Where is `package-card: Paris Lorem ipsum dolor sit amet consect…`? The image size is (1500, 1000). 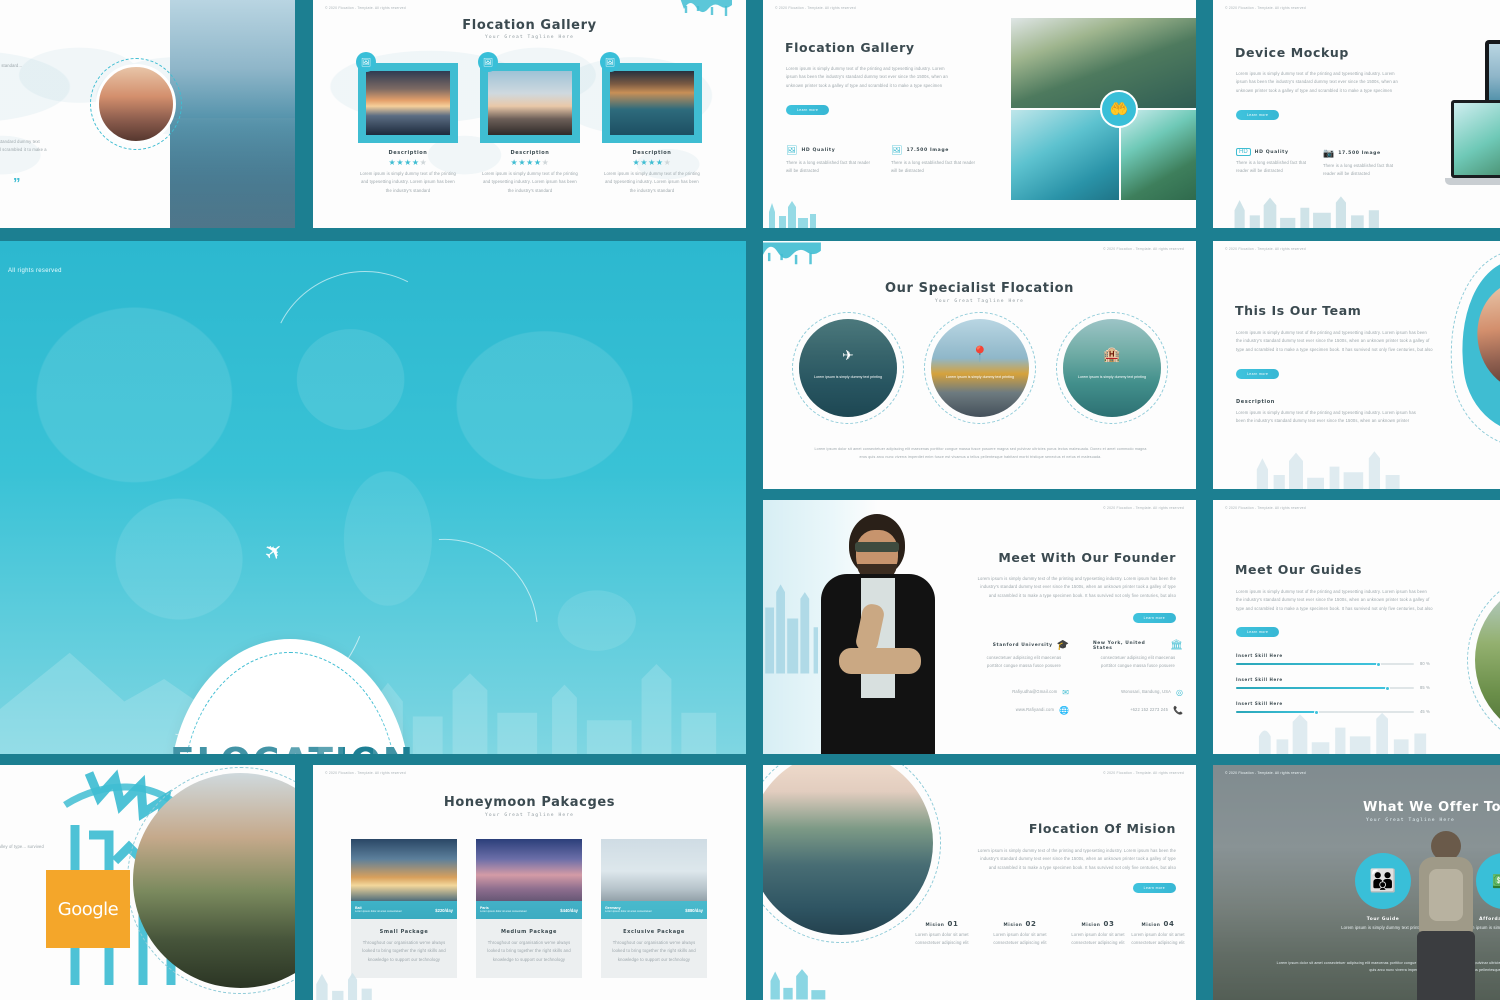 package-card: Paris Lorem ipsum dolor sit amet consect… is located at coordinates (529, 909).